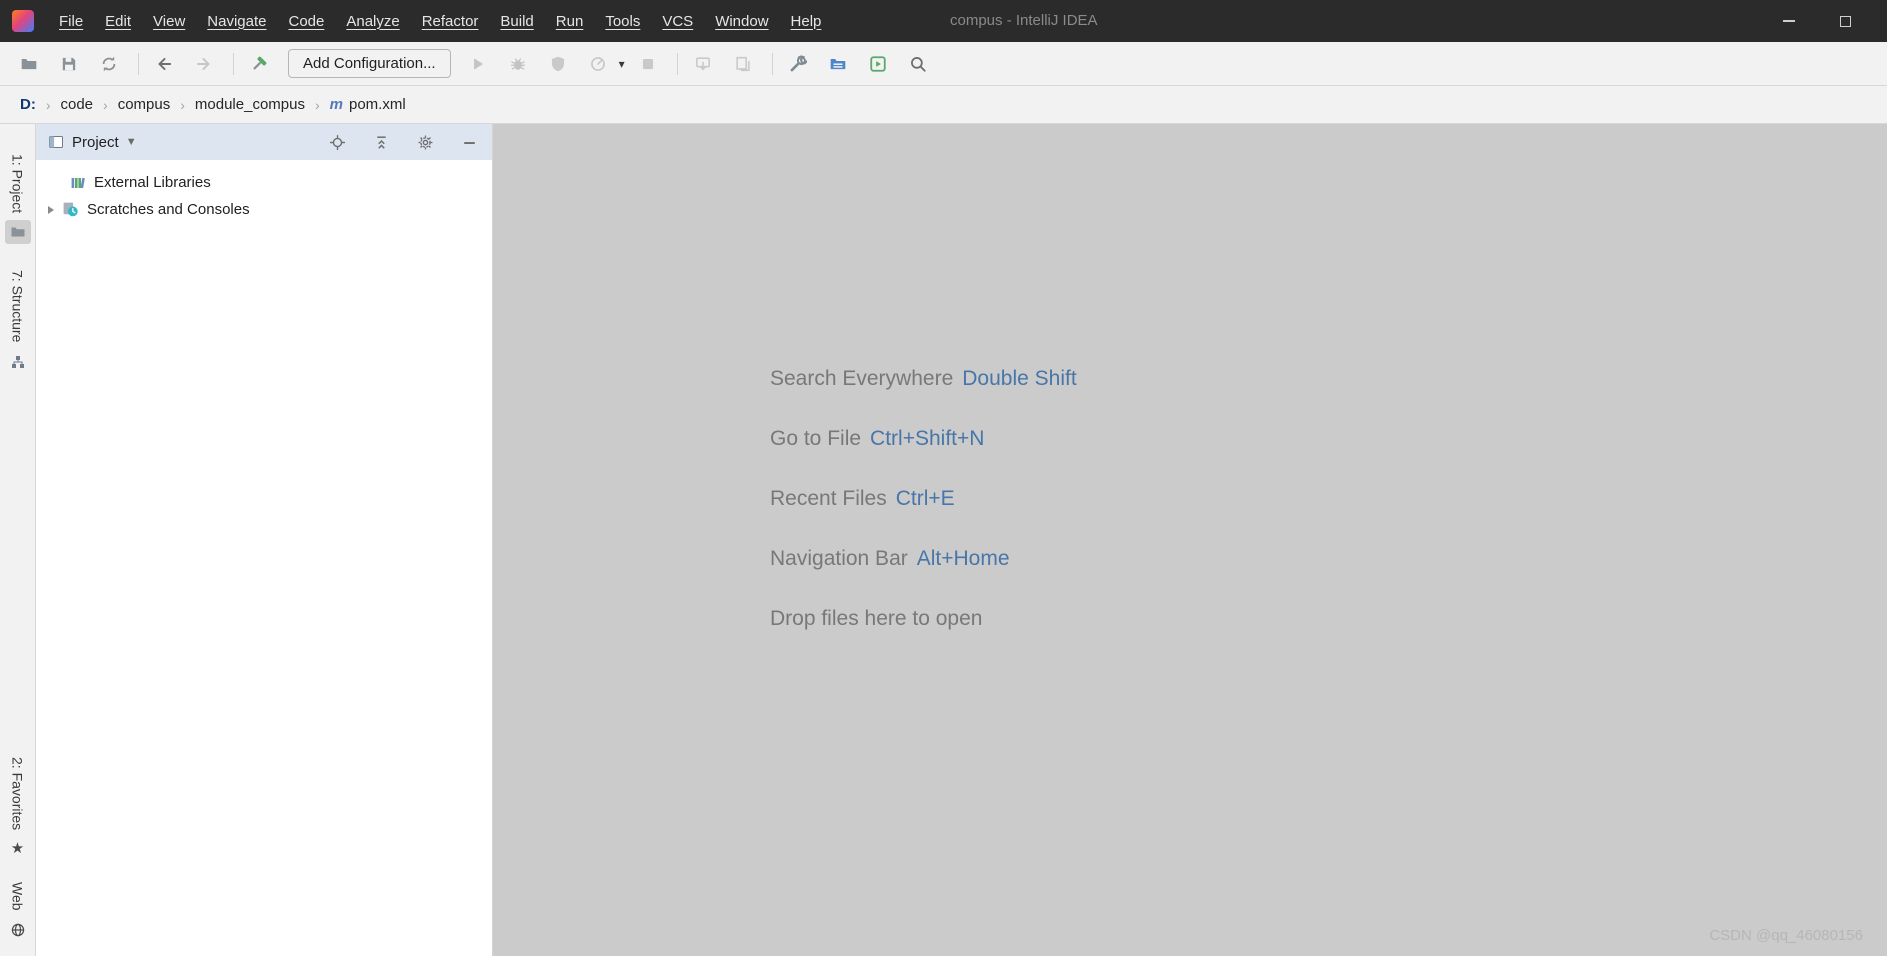 The image size is (1887, 956). I want to click on back-button, so click(164, 64).